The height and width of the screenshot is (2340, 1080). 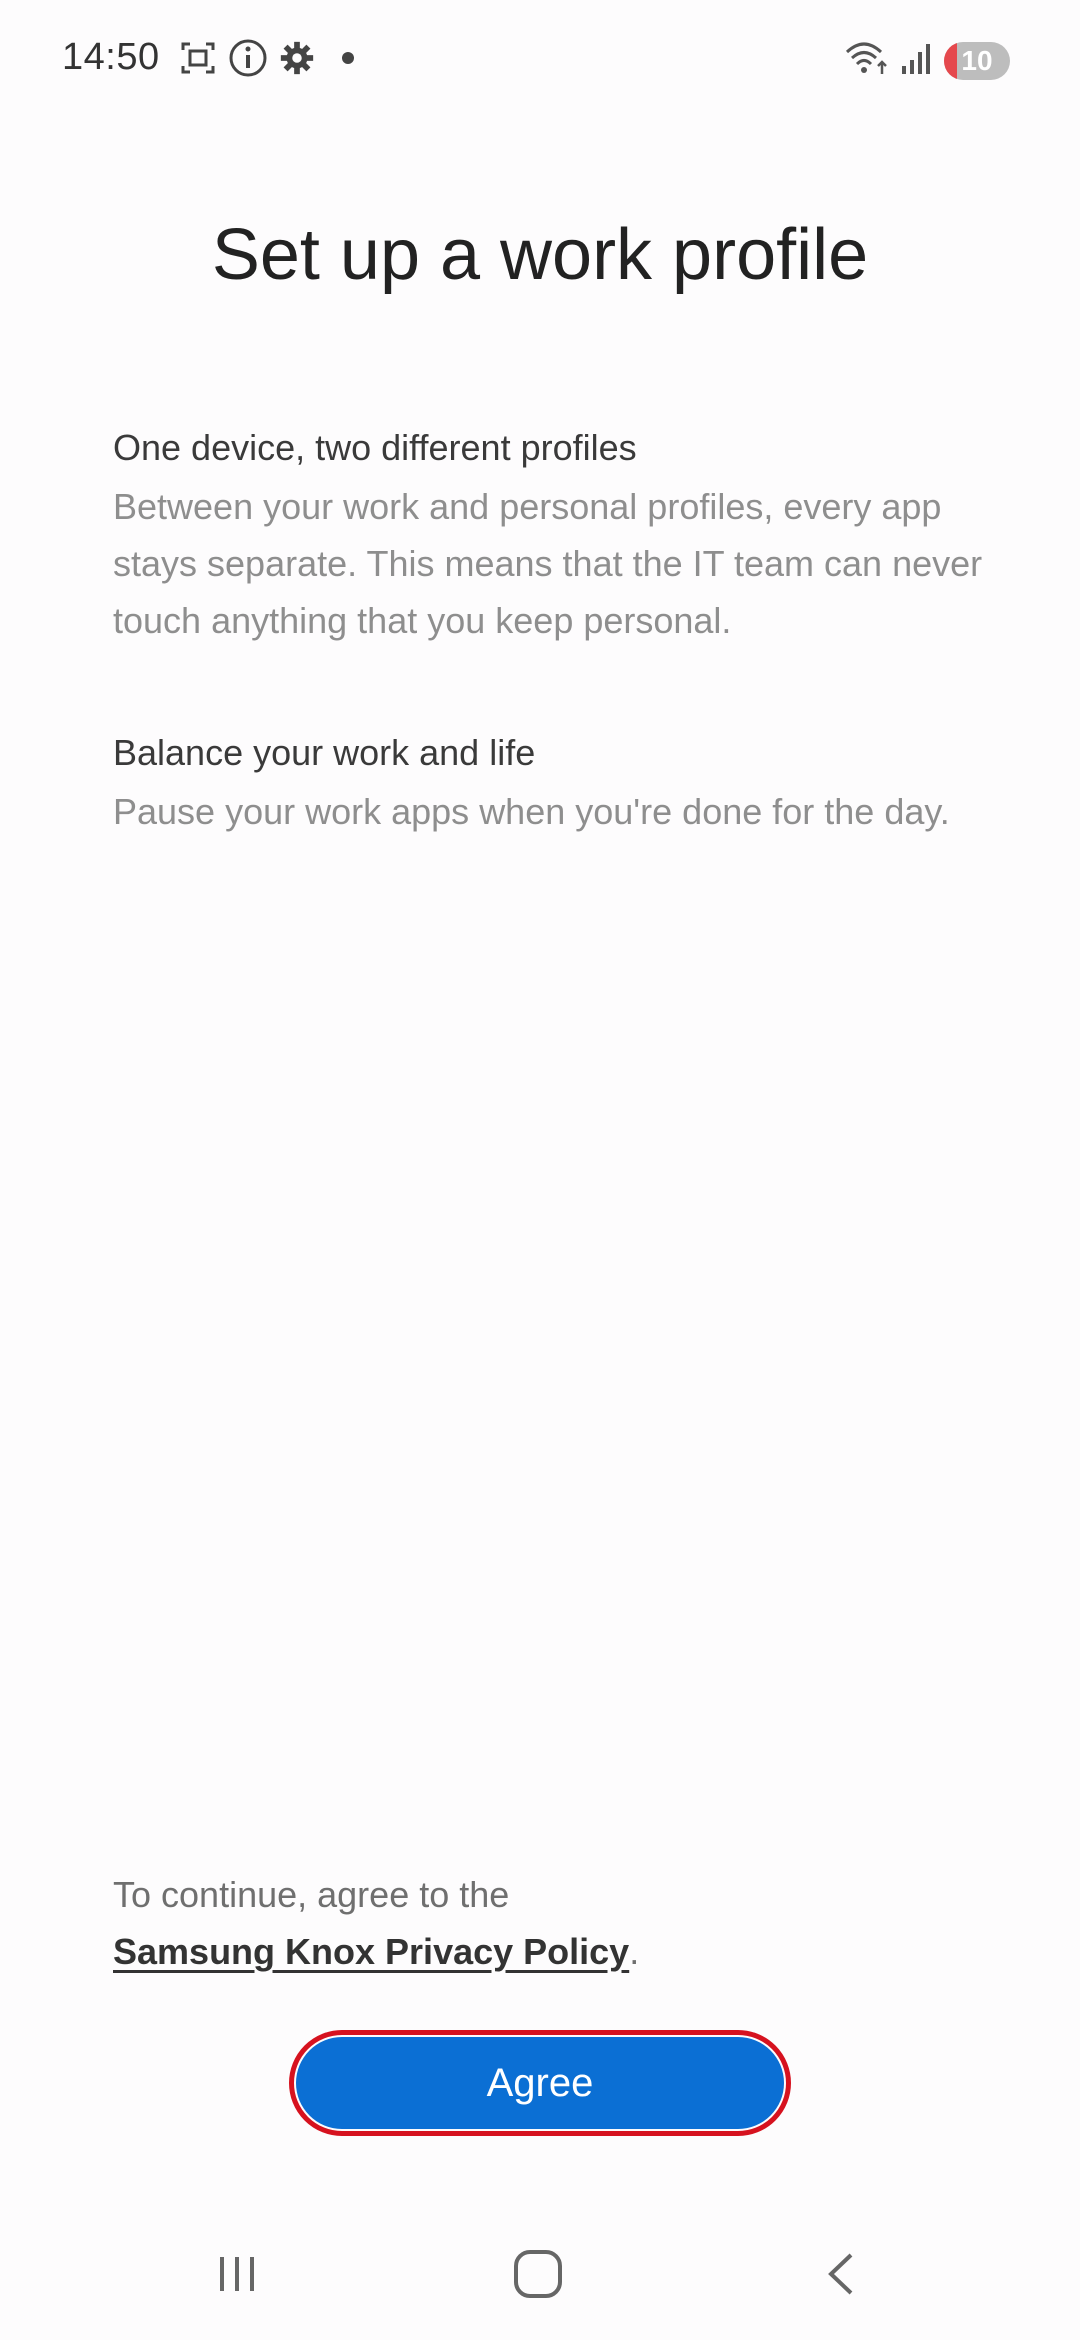 I want to click on page-title: Set up a work profile, so click(x=540, y=255).